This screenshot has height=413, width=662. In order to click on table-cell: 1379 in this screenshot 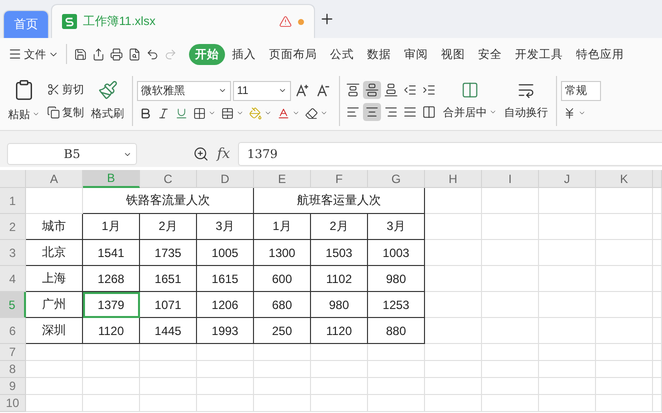, I will do `click(111, 305)`.